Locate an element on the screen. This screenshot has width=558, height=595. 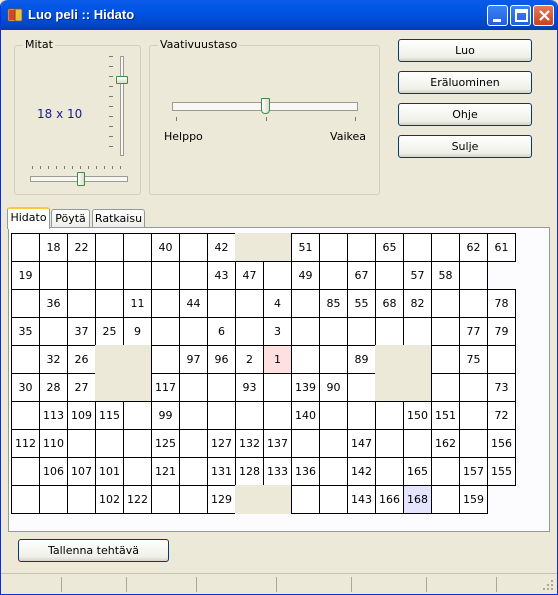
board-cell: 127 is located at coordinates (221, 443).